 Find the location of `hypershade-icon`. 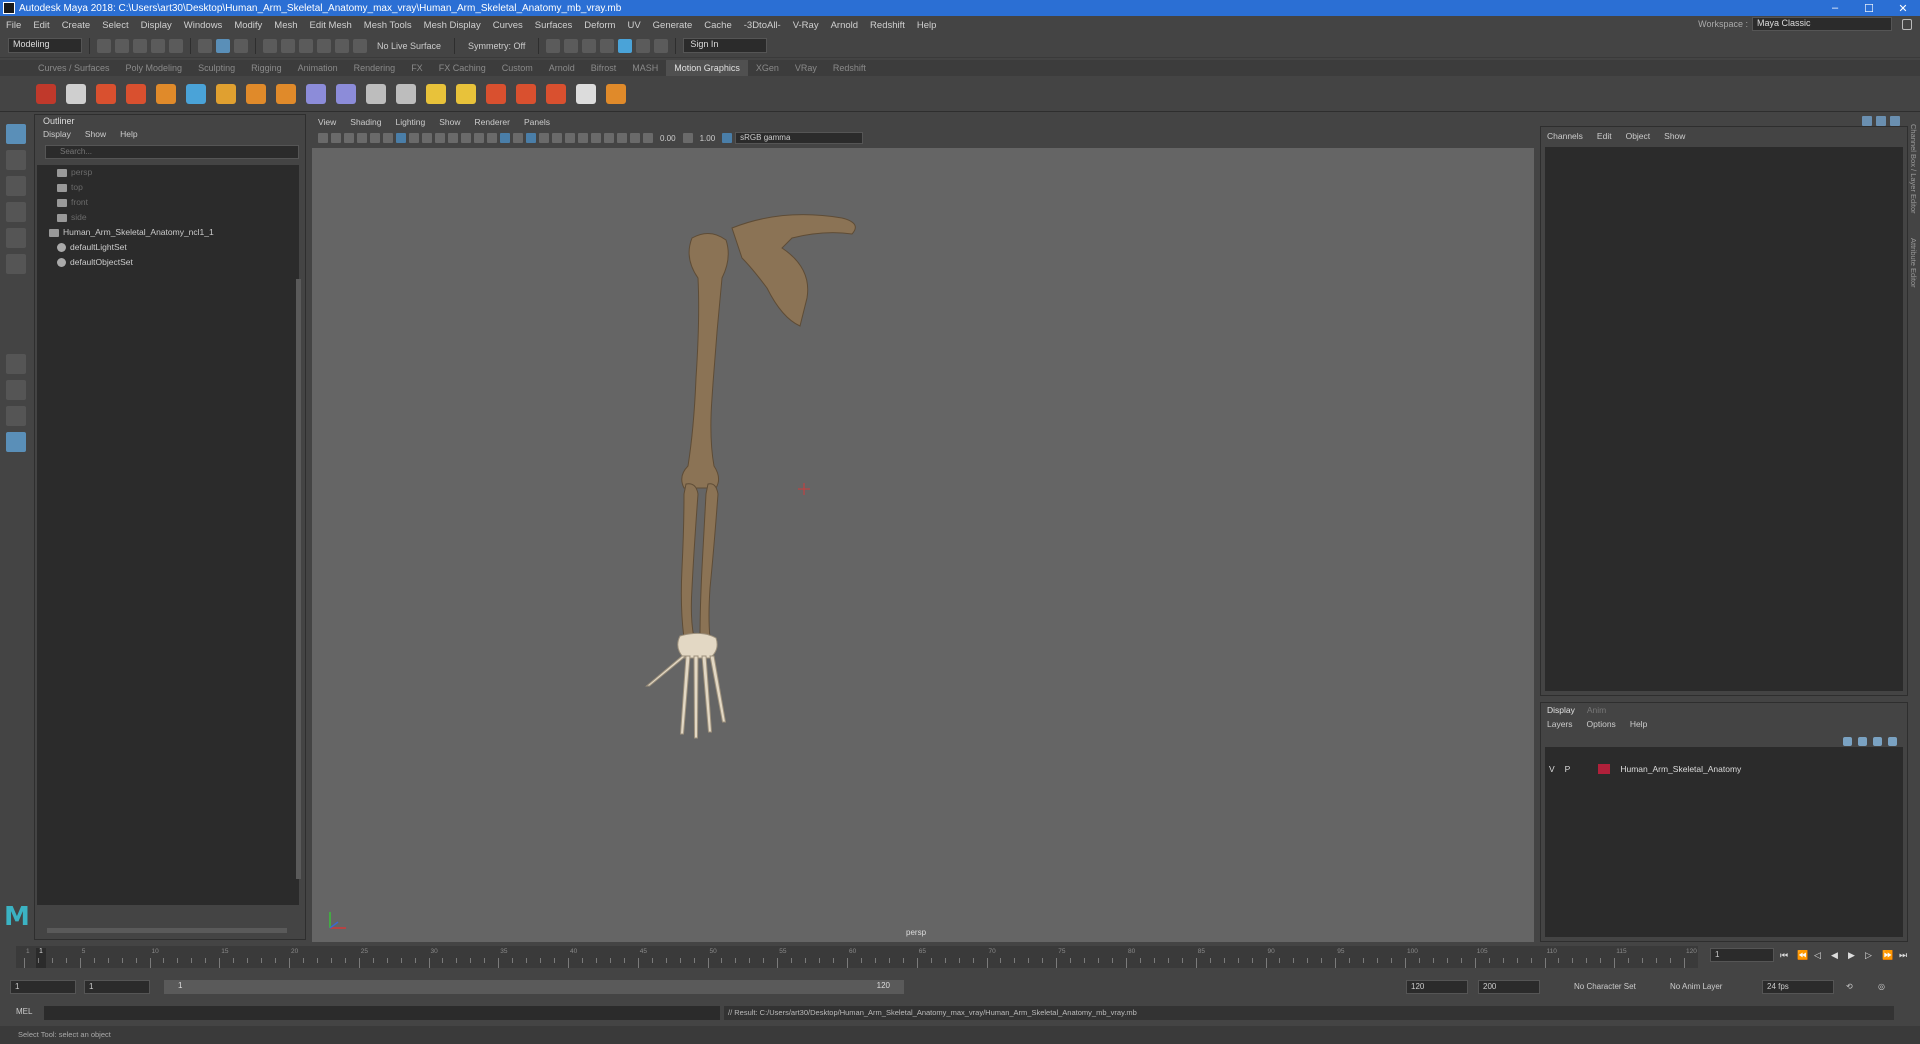

hypershade-icon is located at coordinates (625, 45).